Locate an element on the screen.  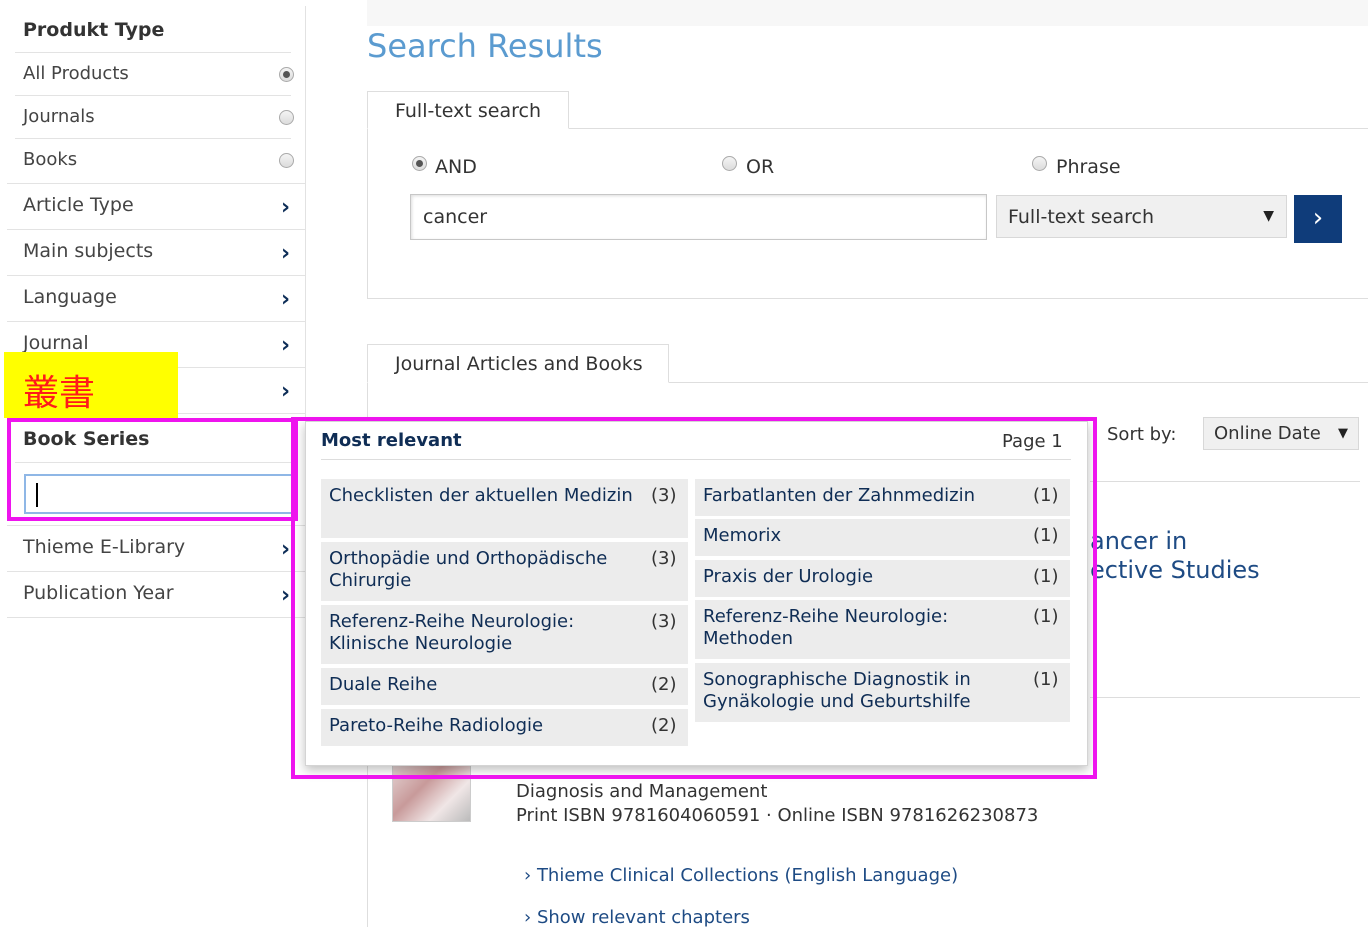
filter-language: Language › is located at coordinates (156, 298).